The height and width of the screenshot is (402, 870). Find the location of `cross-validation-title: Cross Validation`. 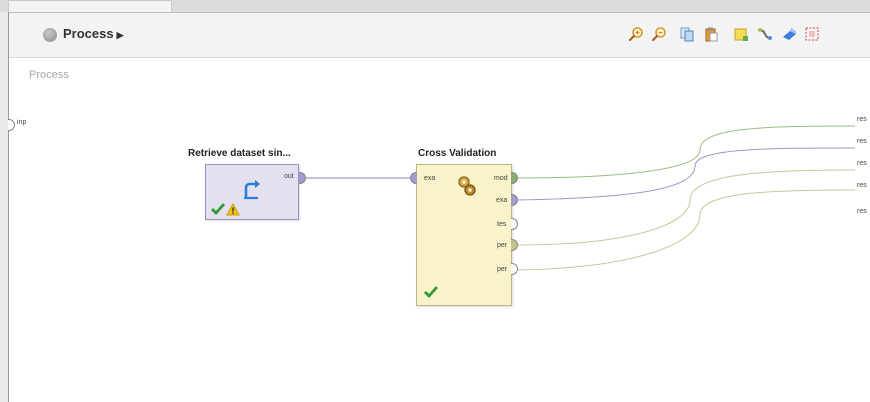

cross-validation-title: Cross Validation is located at coordinates (457, 153).